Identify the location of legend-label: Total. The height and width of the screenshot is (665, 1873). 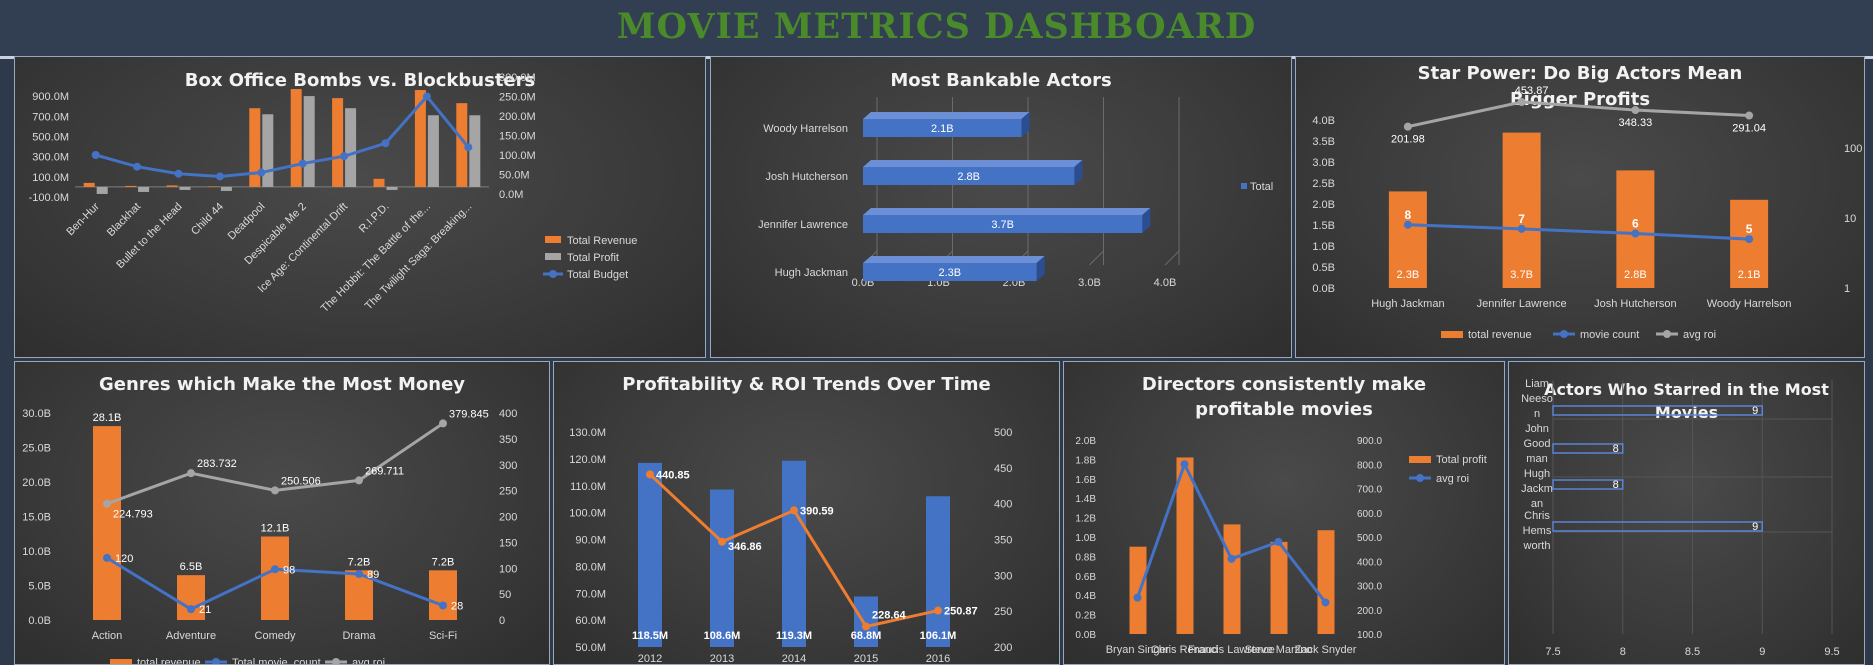
(1261, 187).